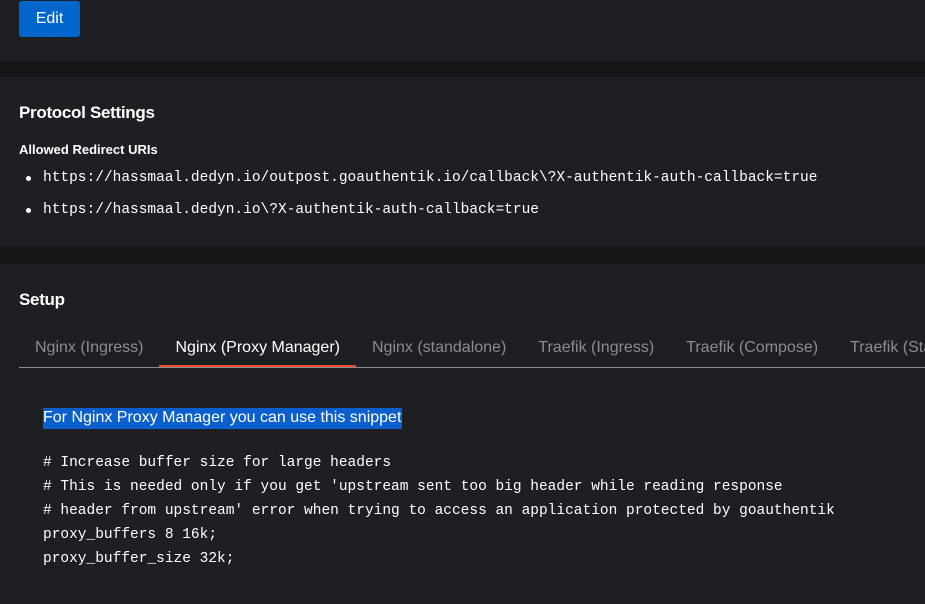  I want to click on setup-title: Setup, so click(42, 299).